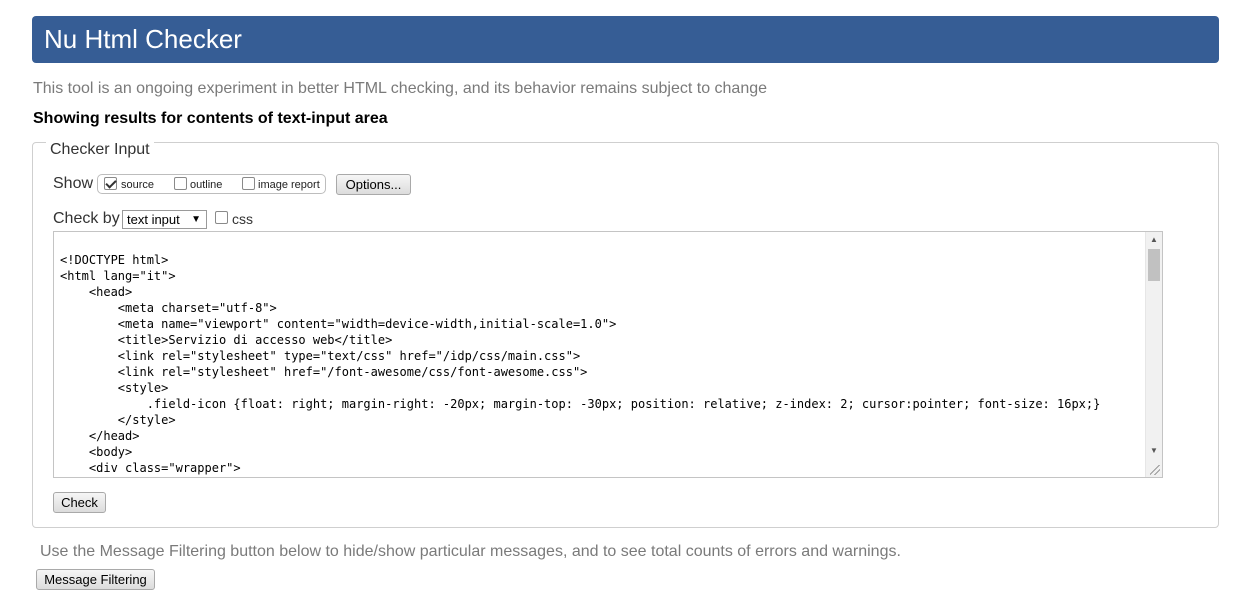 This screenshot has width=1250, height=614. Describe the element at coordinates (221, 217) in the screenshot. I see `css-checkbox` at that location.